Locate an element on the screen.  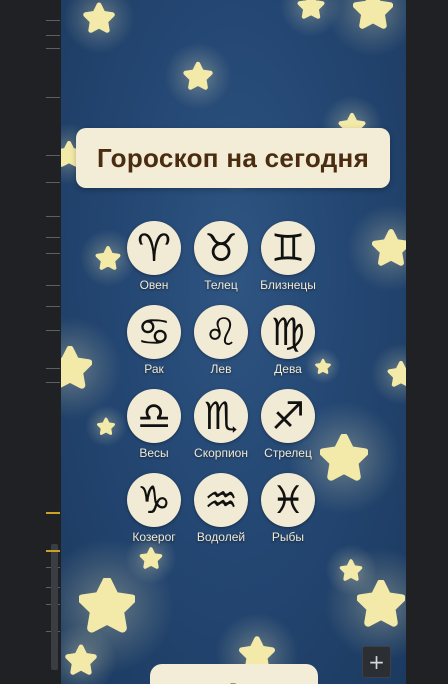
sagittarius-icon-circle: ♐ is located at coordinates (288, 416).